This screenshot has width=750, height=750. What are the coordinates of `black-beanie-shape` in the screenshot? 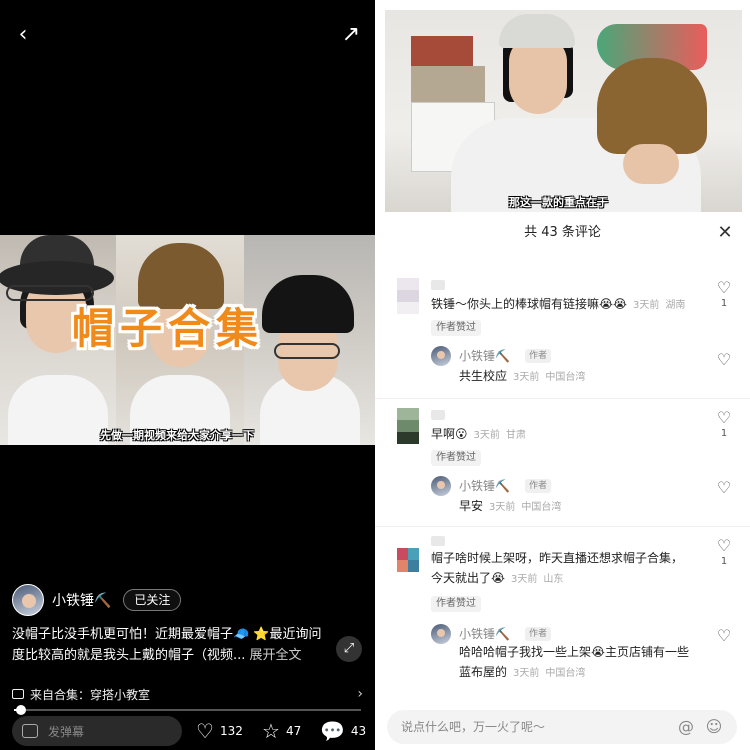 It's located at (308, 304).